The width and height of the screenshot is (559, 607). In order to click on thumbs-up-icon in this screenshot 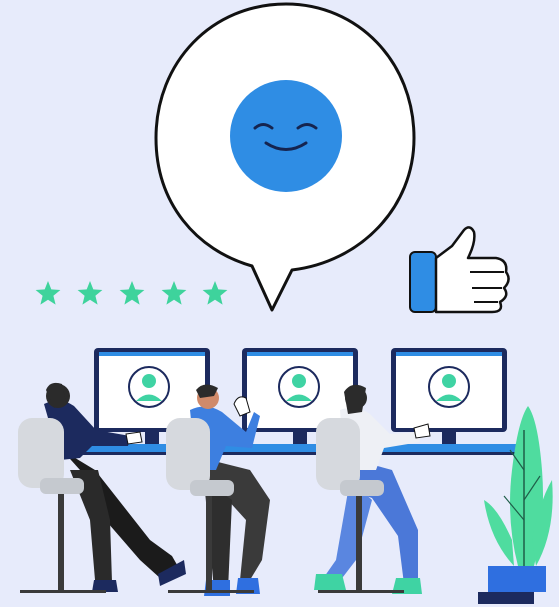, I will do `click(459, 270)`.